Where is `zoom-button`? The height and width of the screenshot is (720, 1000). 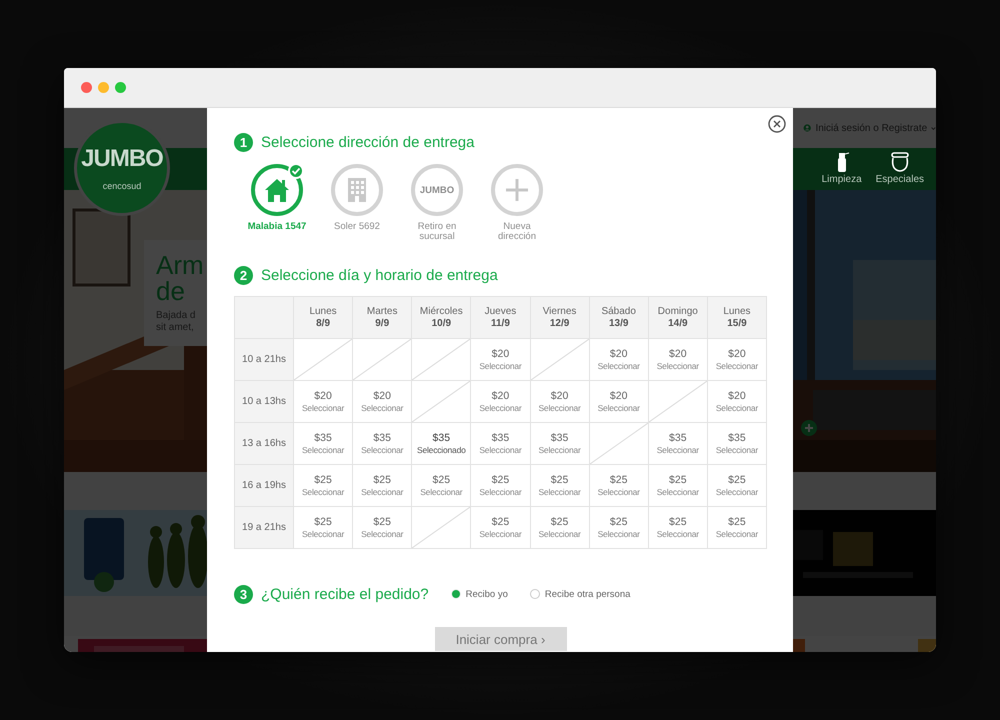 zoom-button is located at coordinates (120, 87).